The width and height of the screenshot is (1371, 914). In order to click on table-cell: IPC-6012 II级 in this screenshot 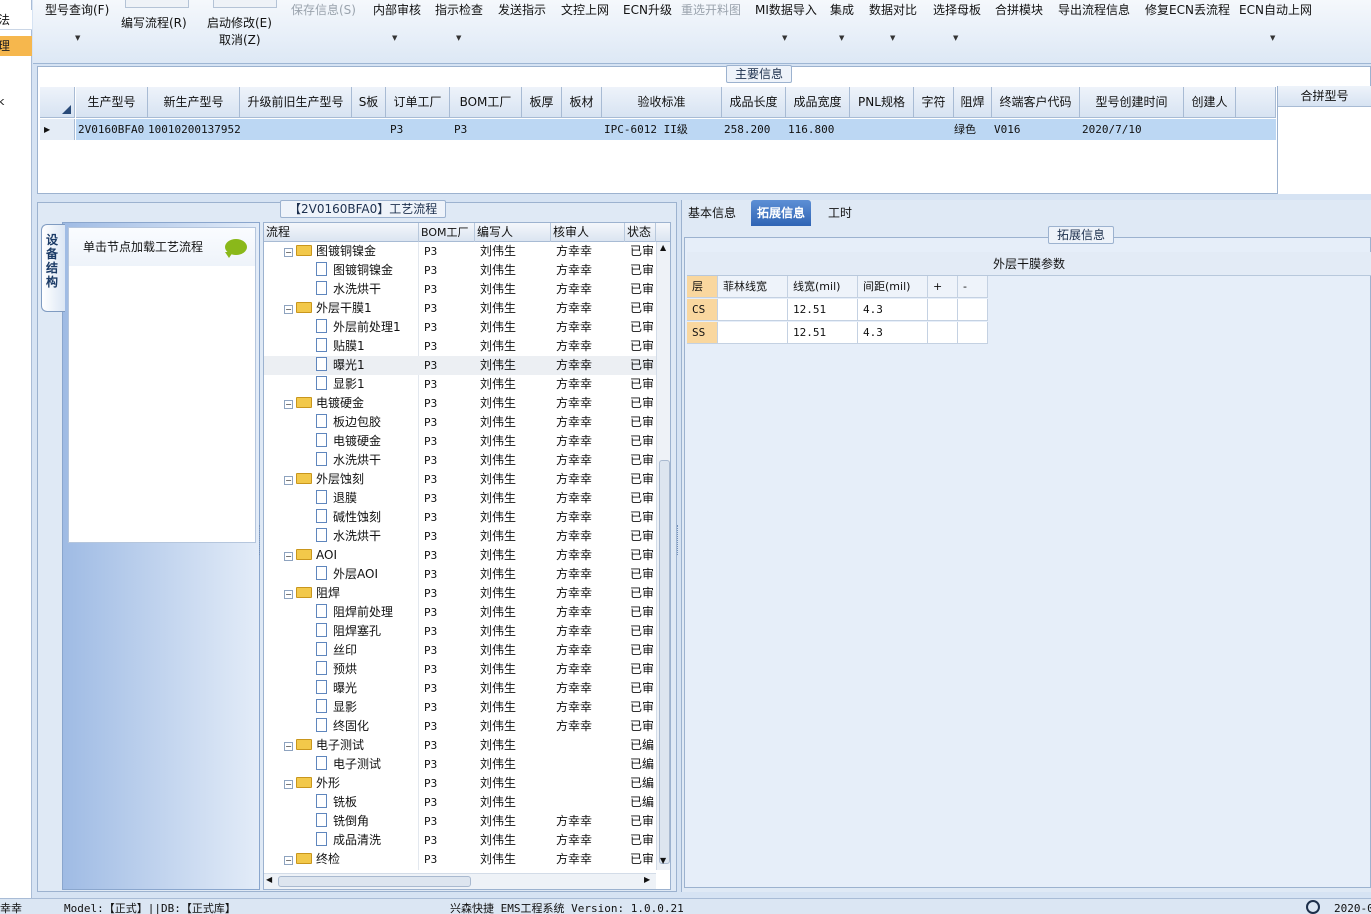, I will do `click(663, 129)`.